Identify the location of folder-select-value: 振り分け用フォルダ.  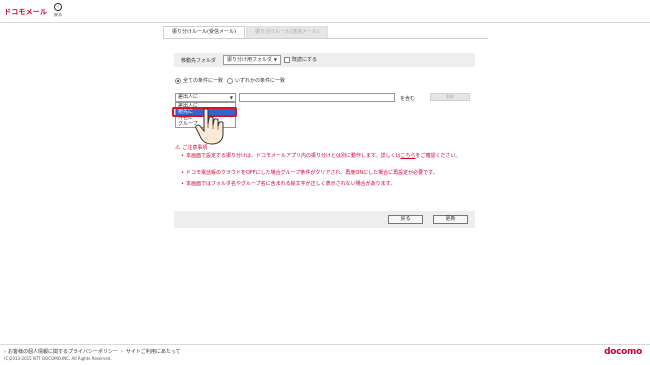
(250, 60).